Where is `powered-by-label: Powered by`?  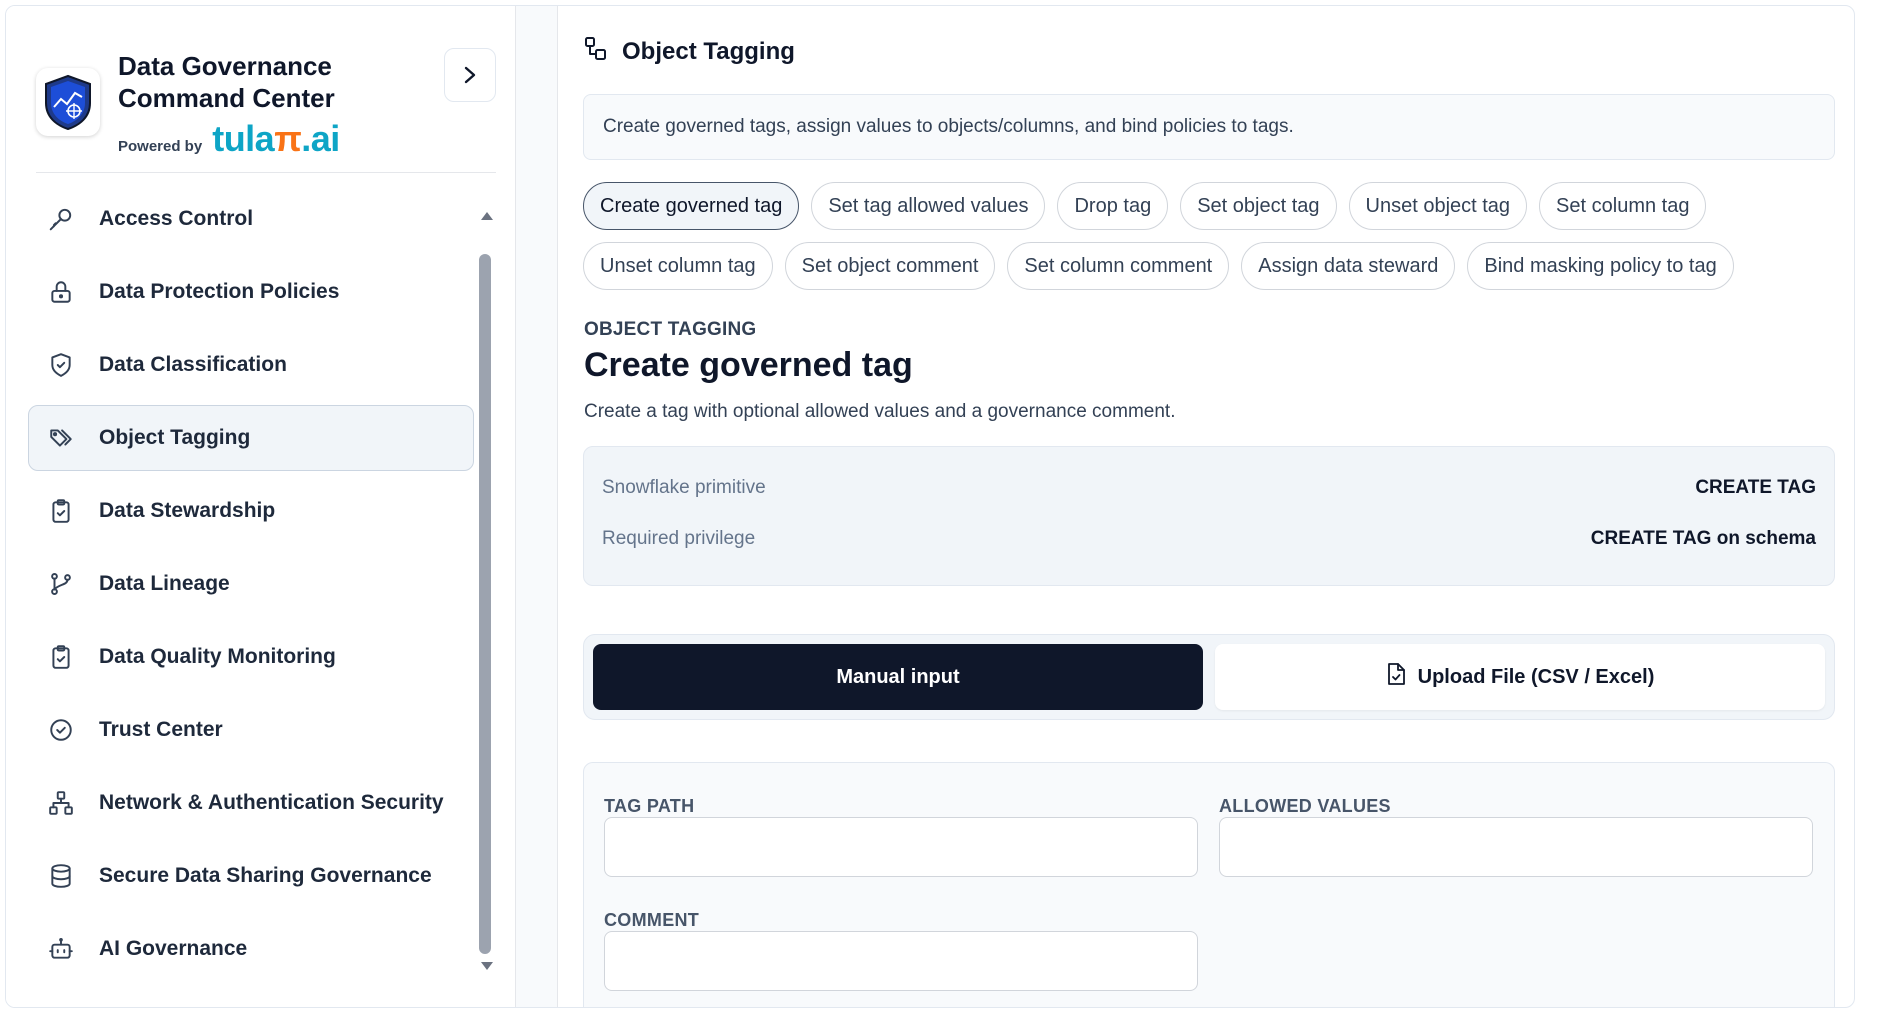 powered-by-label: Powered by is located at coordinates (160, 146).